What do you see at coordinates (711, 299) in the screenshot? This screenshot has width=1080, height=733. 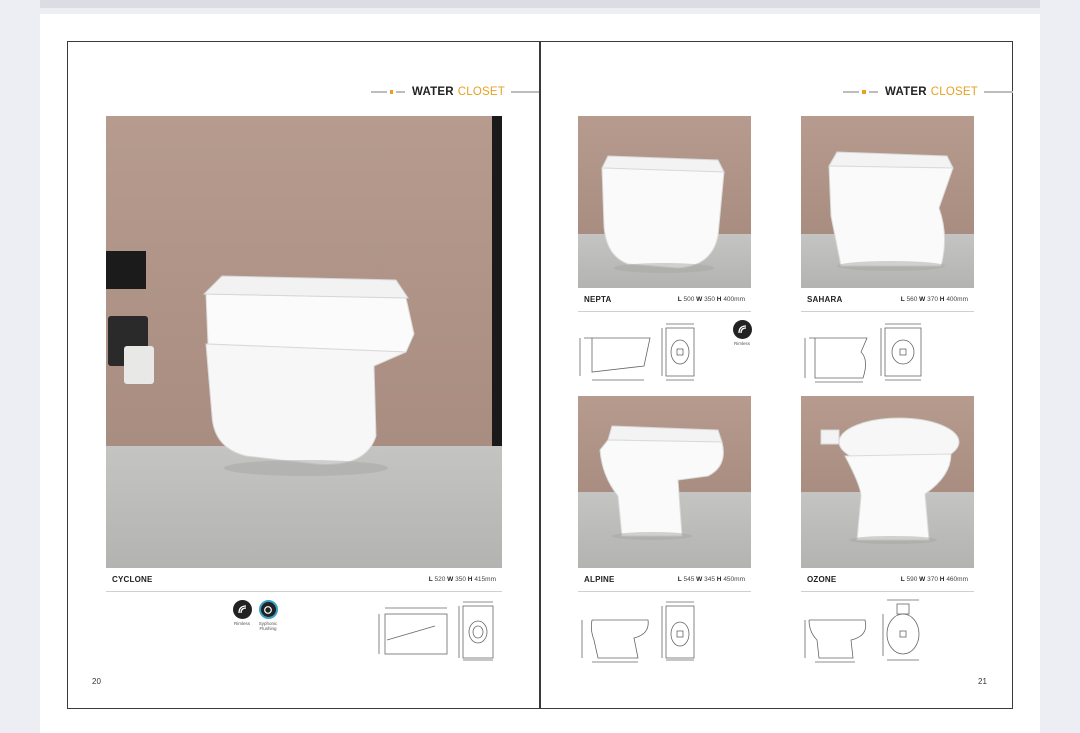 I see `product-dimensions: L 500 W 350 H 400mm` at bounding box center [711, 299].